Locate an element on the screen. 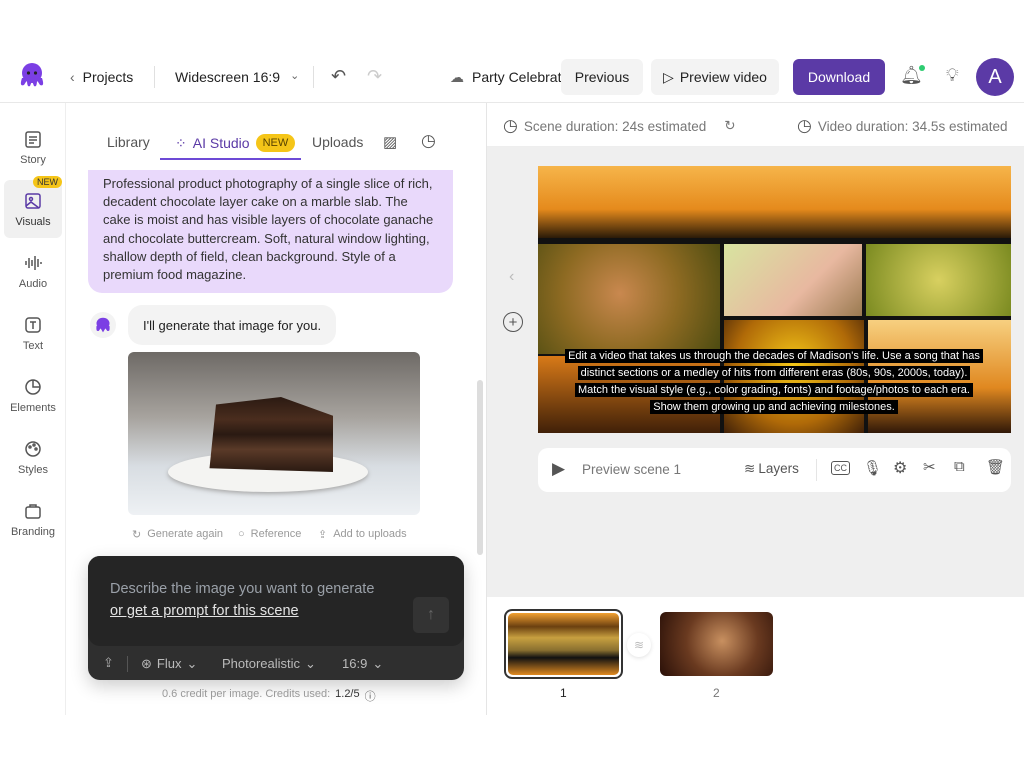 Image resolution: width=1024 pixels, height=767 pixels. undo-icon: ↶ is located at coordinates (338, 76).